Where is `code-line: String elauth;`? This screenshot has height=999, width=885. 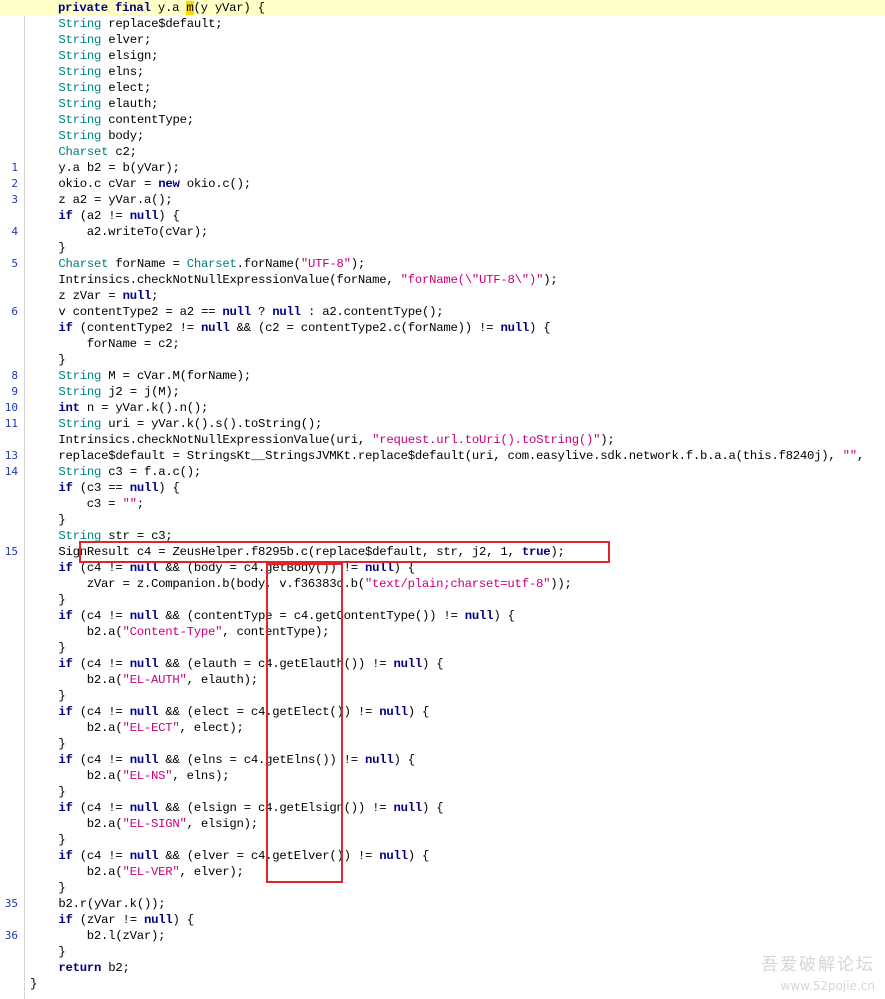 code-line: String elauth; is located at coordinates (442, 104).